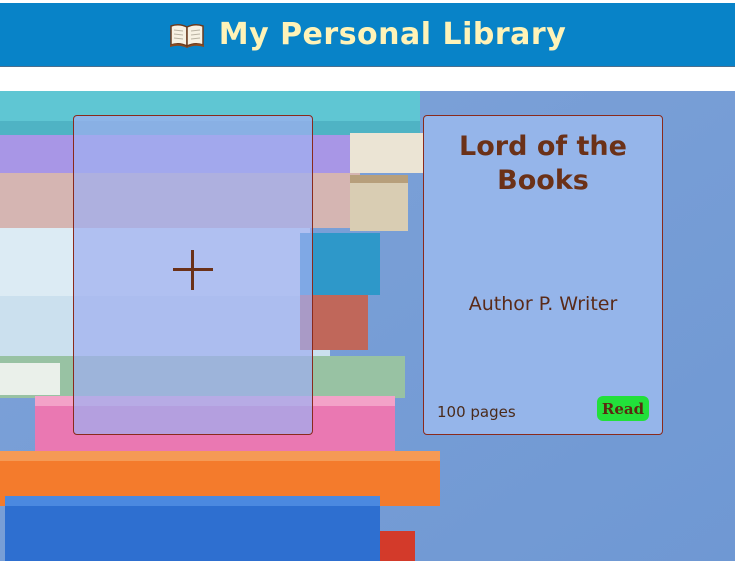 This screenshot has width=743, height=561. I want to click on page-right-edge, so click(739, 280).